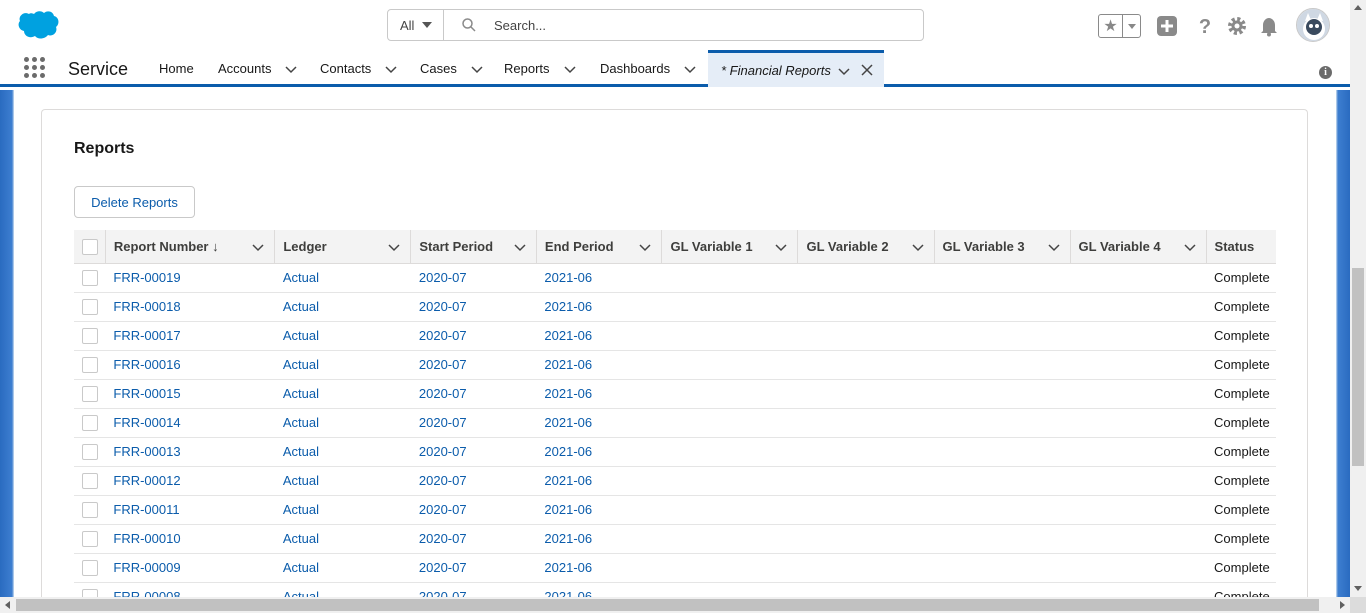 Image resolution: width=1366 pixels, height=613 pixels. I want to click on setup-gear-icon, so click(1237, 26).